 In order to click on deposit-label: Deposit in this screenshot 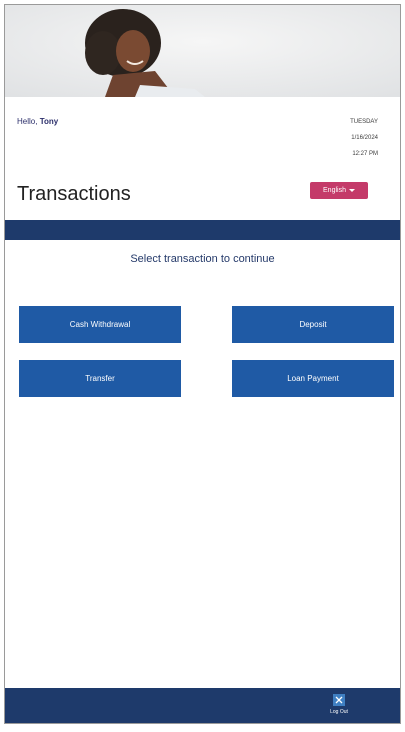, I will do `click(313, 324)`.